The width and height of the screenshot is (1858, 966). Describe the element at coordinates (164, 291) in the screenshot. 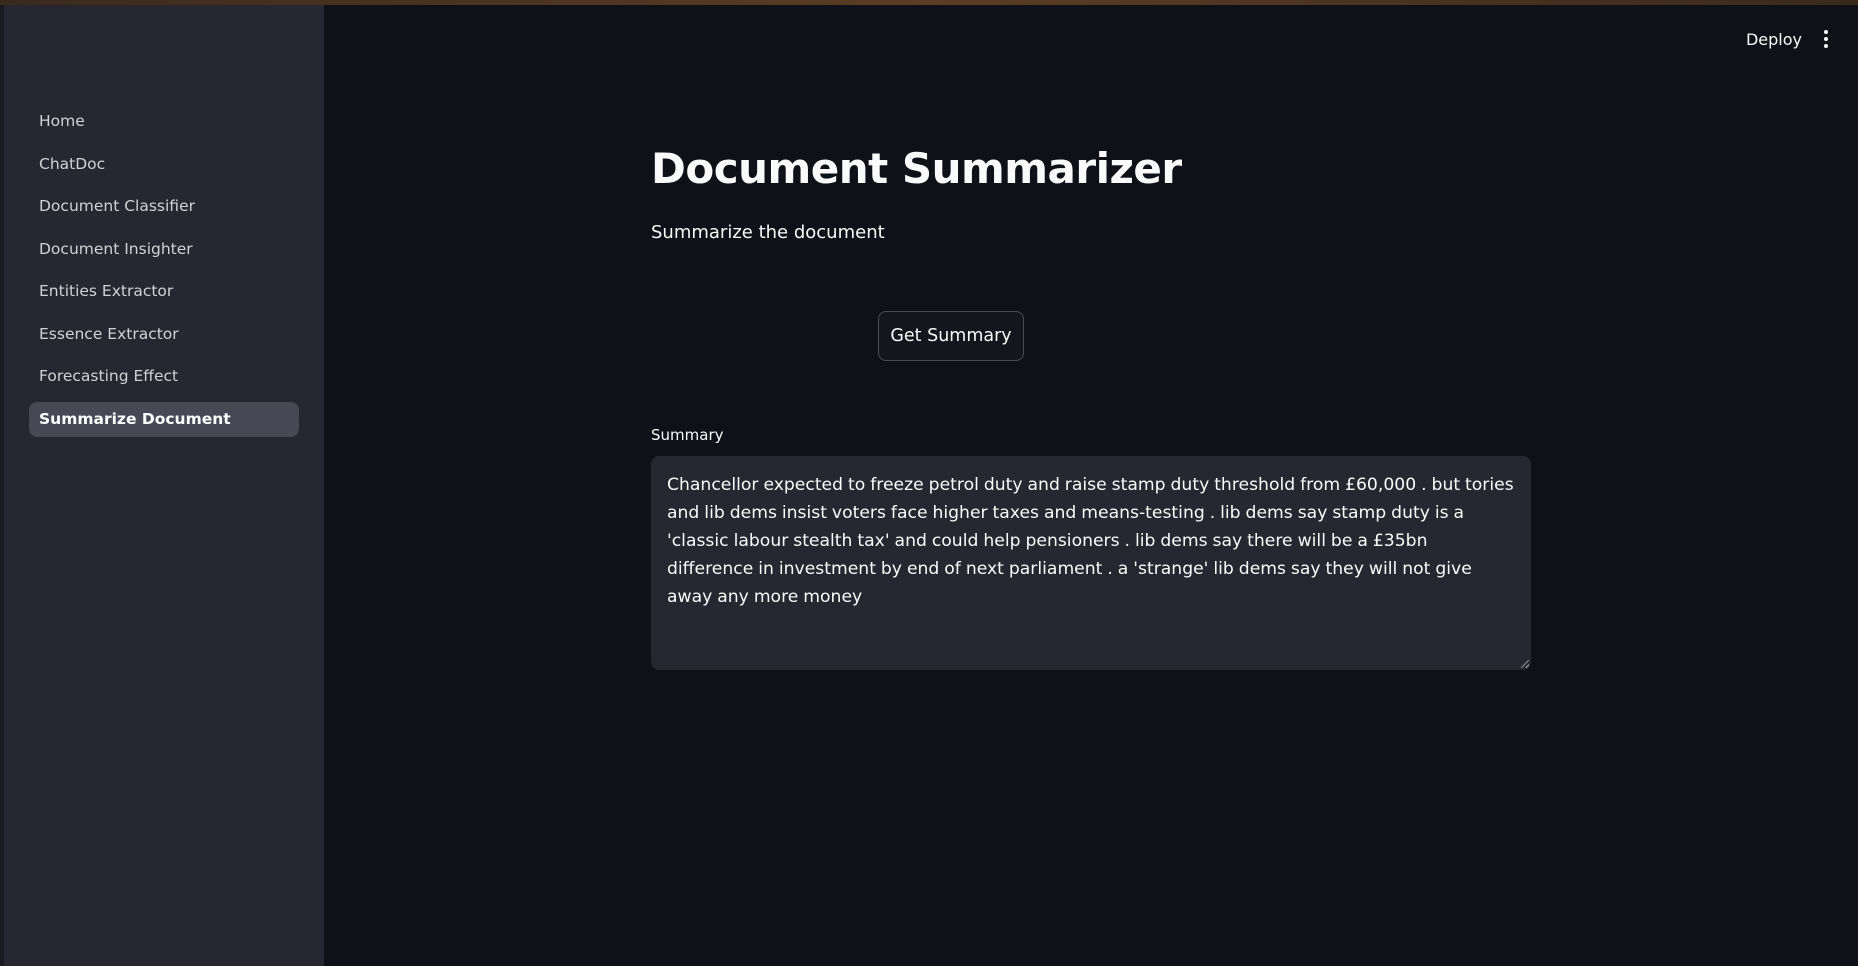

I see `sidebar-item-entities-extractor: Entities Extractor` at that location.